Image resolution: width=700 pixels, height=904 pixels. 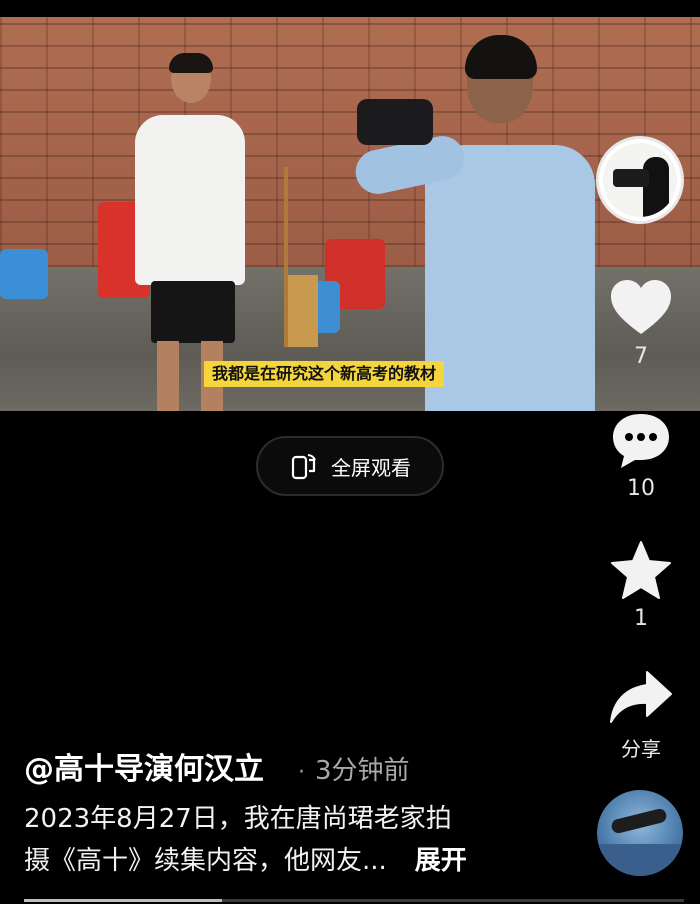 What do you see at coordinates (354, 900) in the screenshot?
I see `playback-progress-bar` at bounding box center [354, 900].